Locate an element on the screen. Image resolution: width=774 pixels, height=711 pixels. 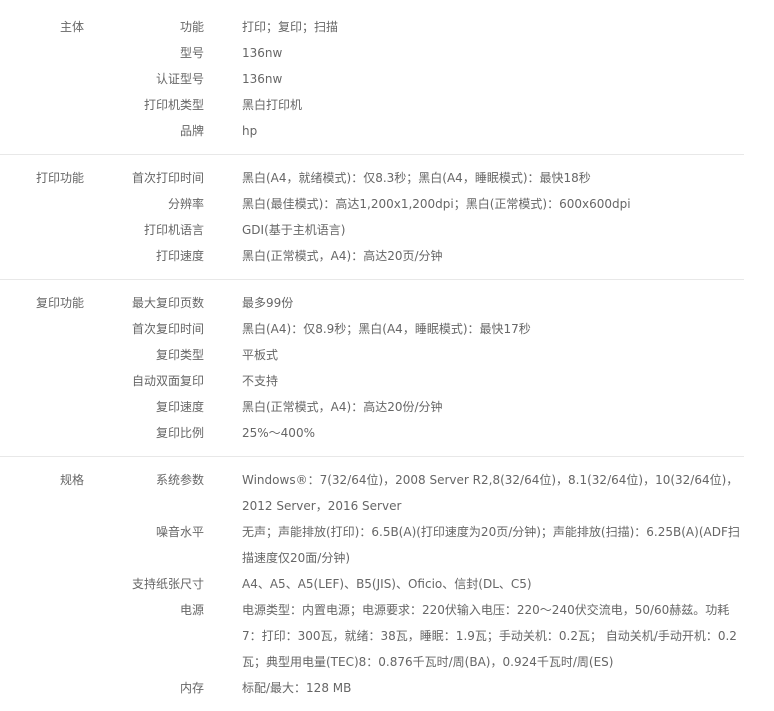
spec-key: 复印类型 is located at coordinates (179, 355).